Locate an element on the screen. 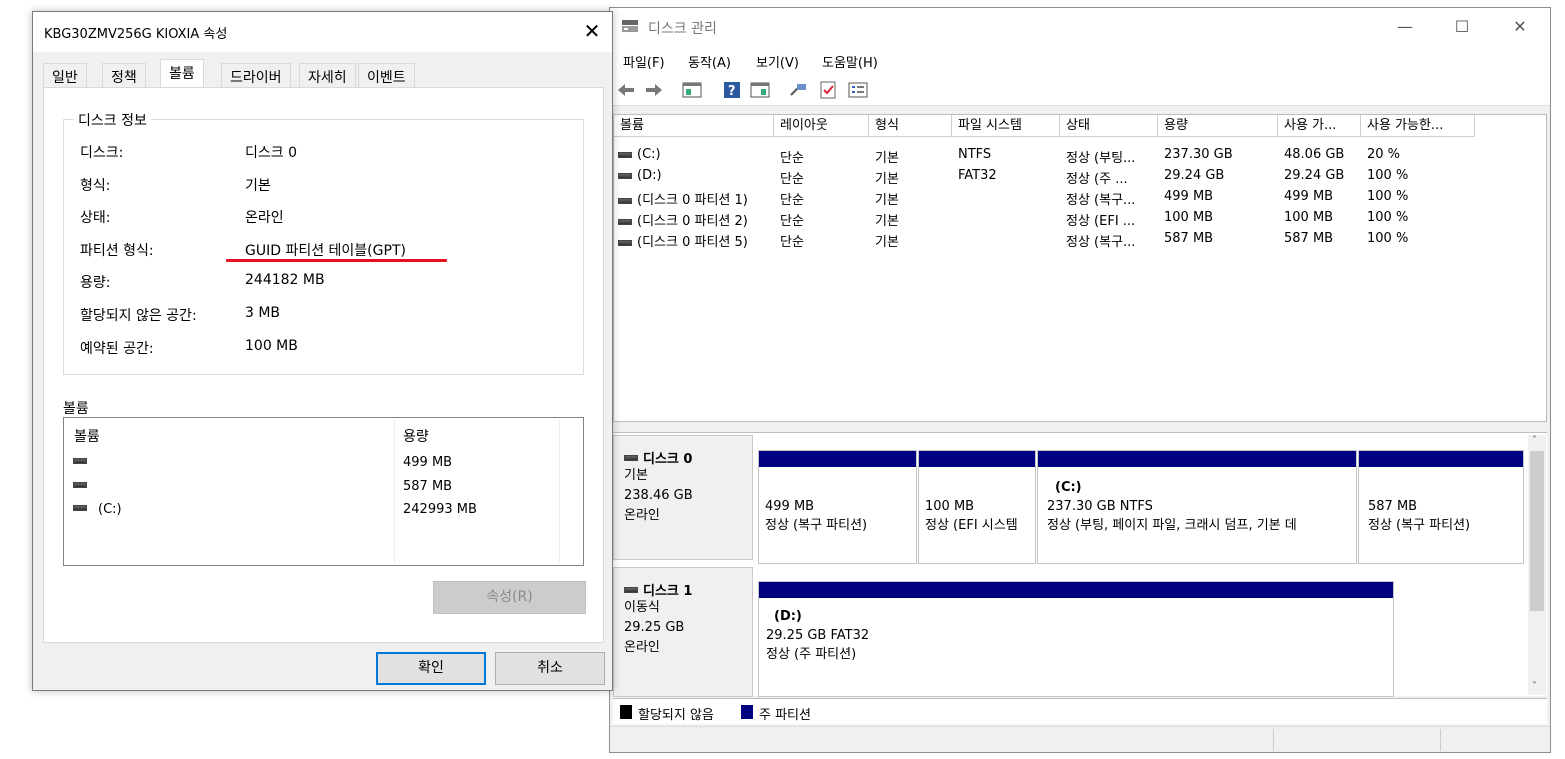  console-tree-icon is located at coordinates (692, 90).